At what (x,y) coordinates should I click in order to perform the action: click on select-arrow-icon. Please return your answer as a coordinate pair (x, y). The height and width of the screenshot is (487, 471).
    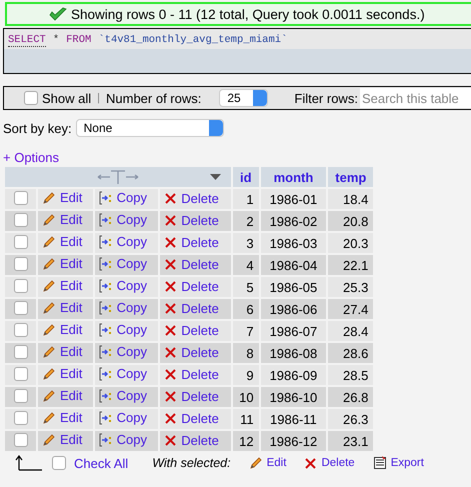
    Looking at the image, I should click on (29, 463).